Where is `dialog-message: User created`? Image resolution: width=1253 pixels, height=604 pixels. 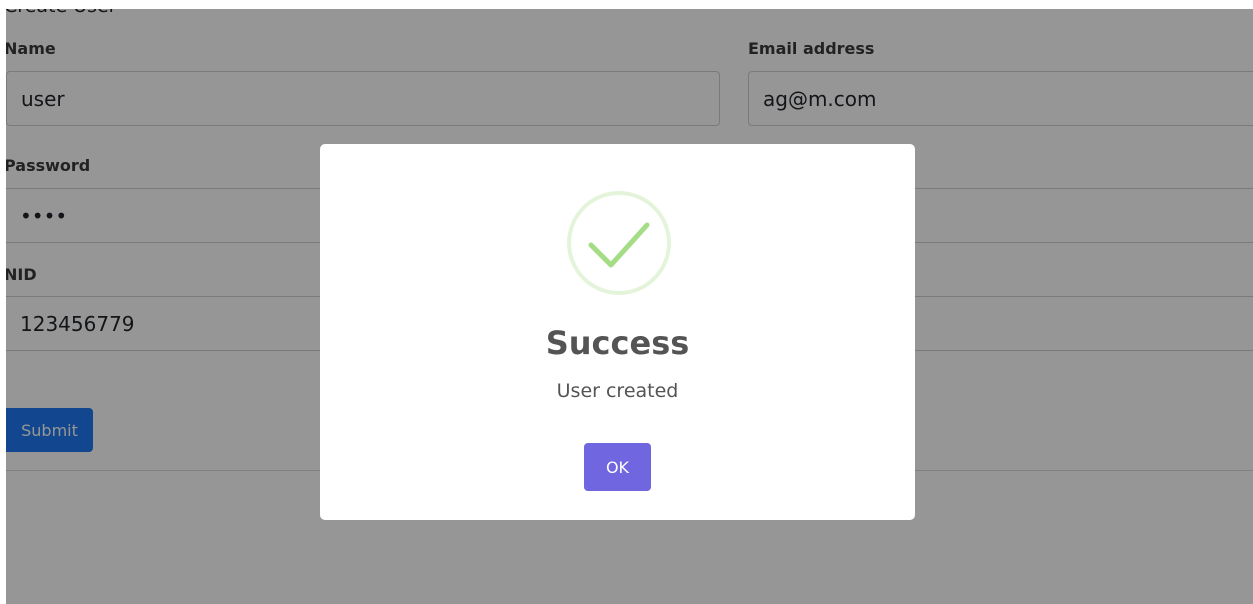
dialog-message: User created is located at coordinates (617, 391).